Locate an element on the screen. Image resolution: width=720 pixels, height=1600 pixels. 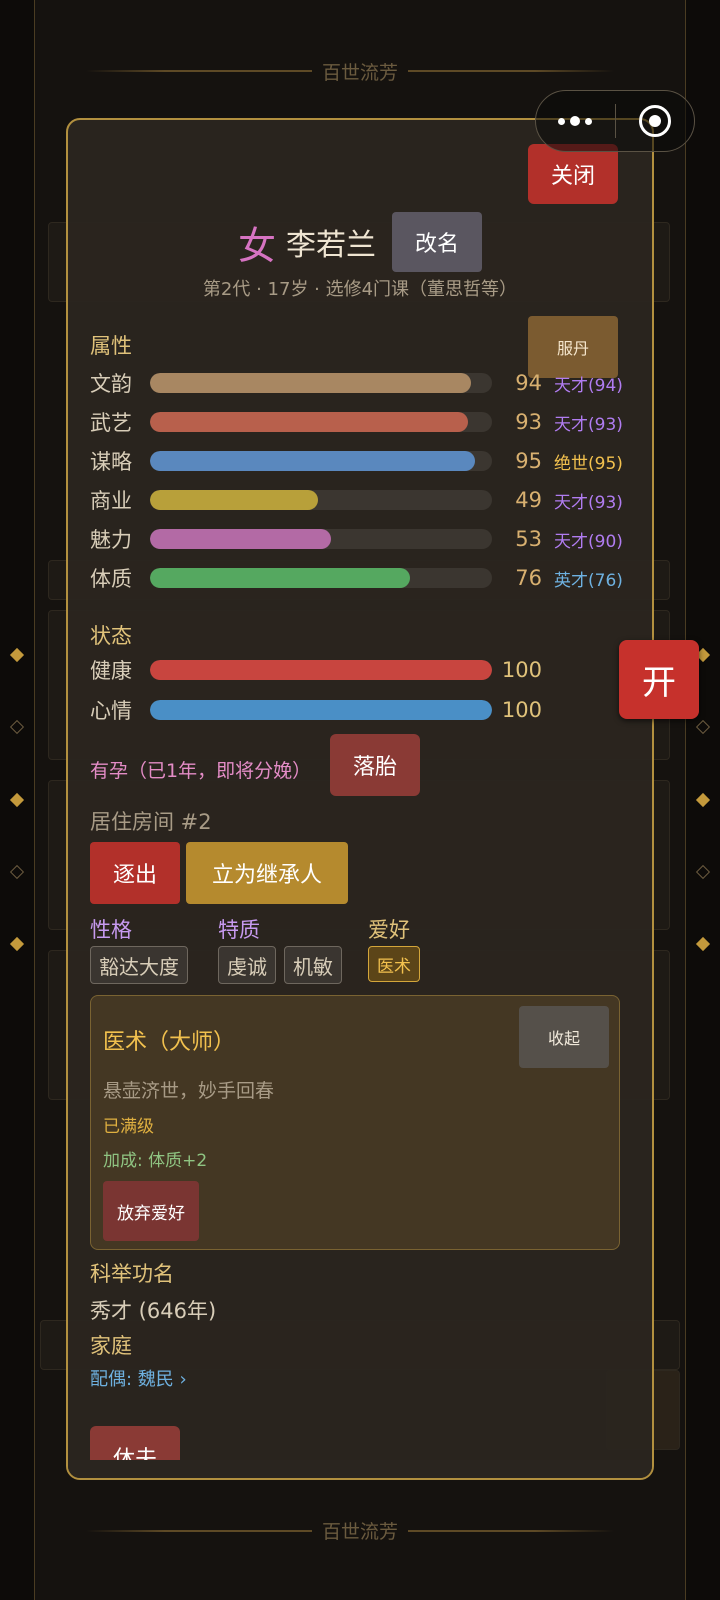
personality-chip: 豁达大度 is located at coordinates (139, 965).